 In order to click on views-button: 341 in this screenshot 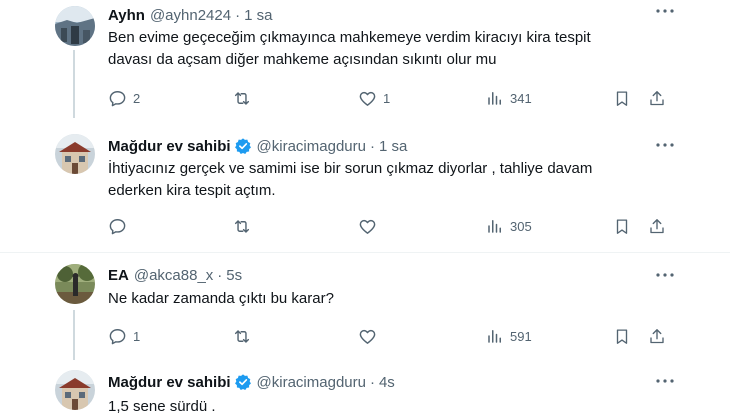, I will do `click(509, 98)`.